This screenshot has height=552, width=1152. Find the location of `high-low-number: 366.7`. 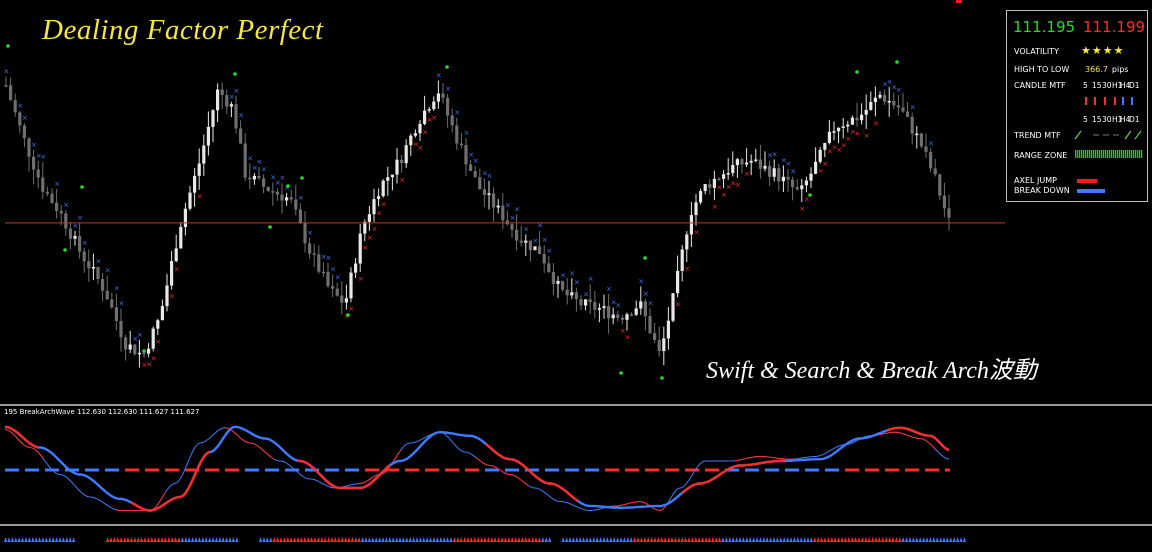

high-low-number: 366.7 is located at coordinates (1096, 69).